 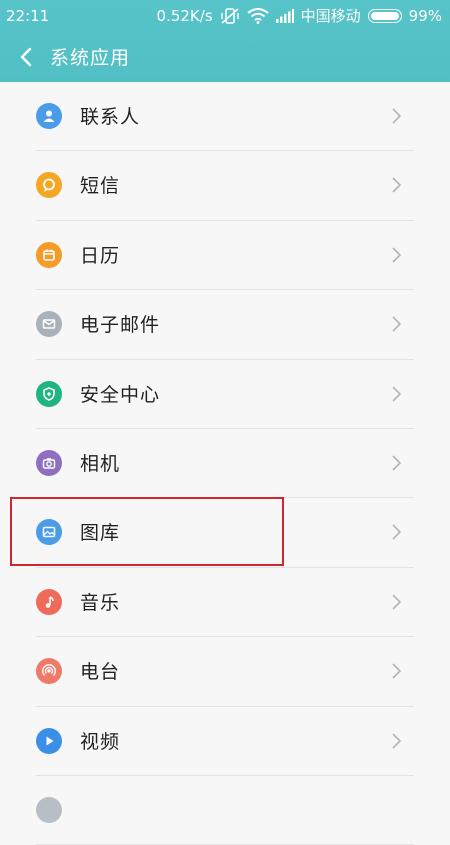 What do you see at coordinates (100, 463) in the screenshot?
I see `item-label: 相机` at bounding box center [100, 463].